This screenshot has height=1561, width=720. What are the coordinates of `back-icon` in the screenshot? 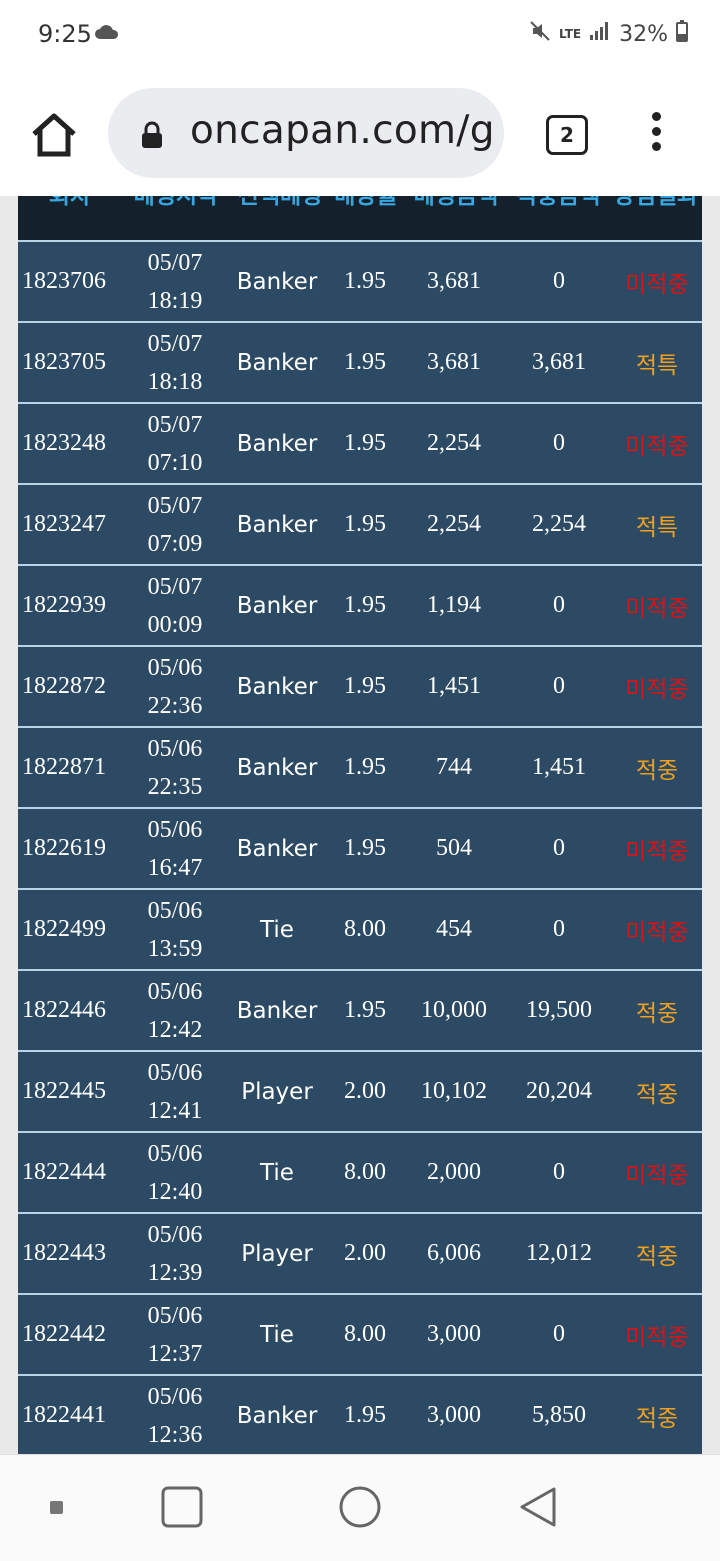 It's located at (538, 1507).